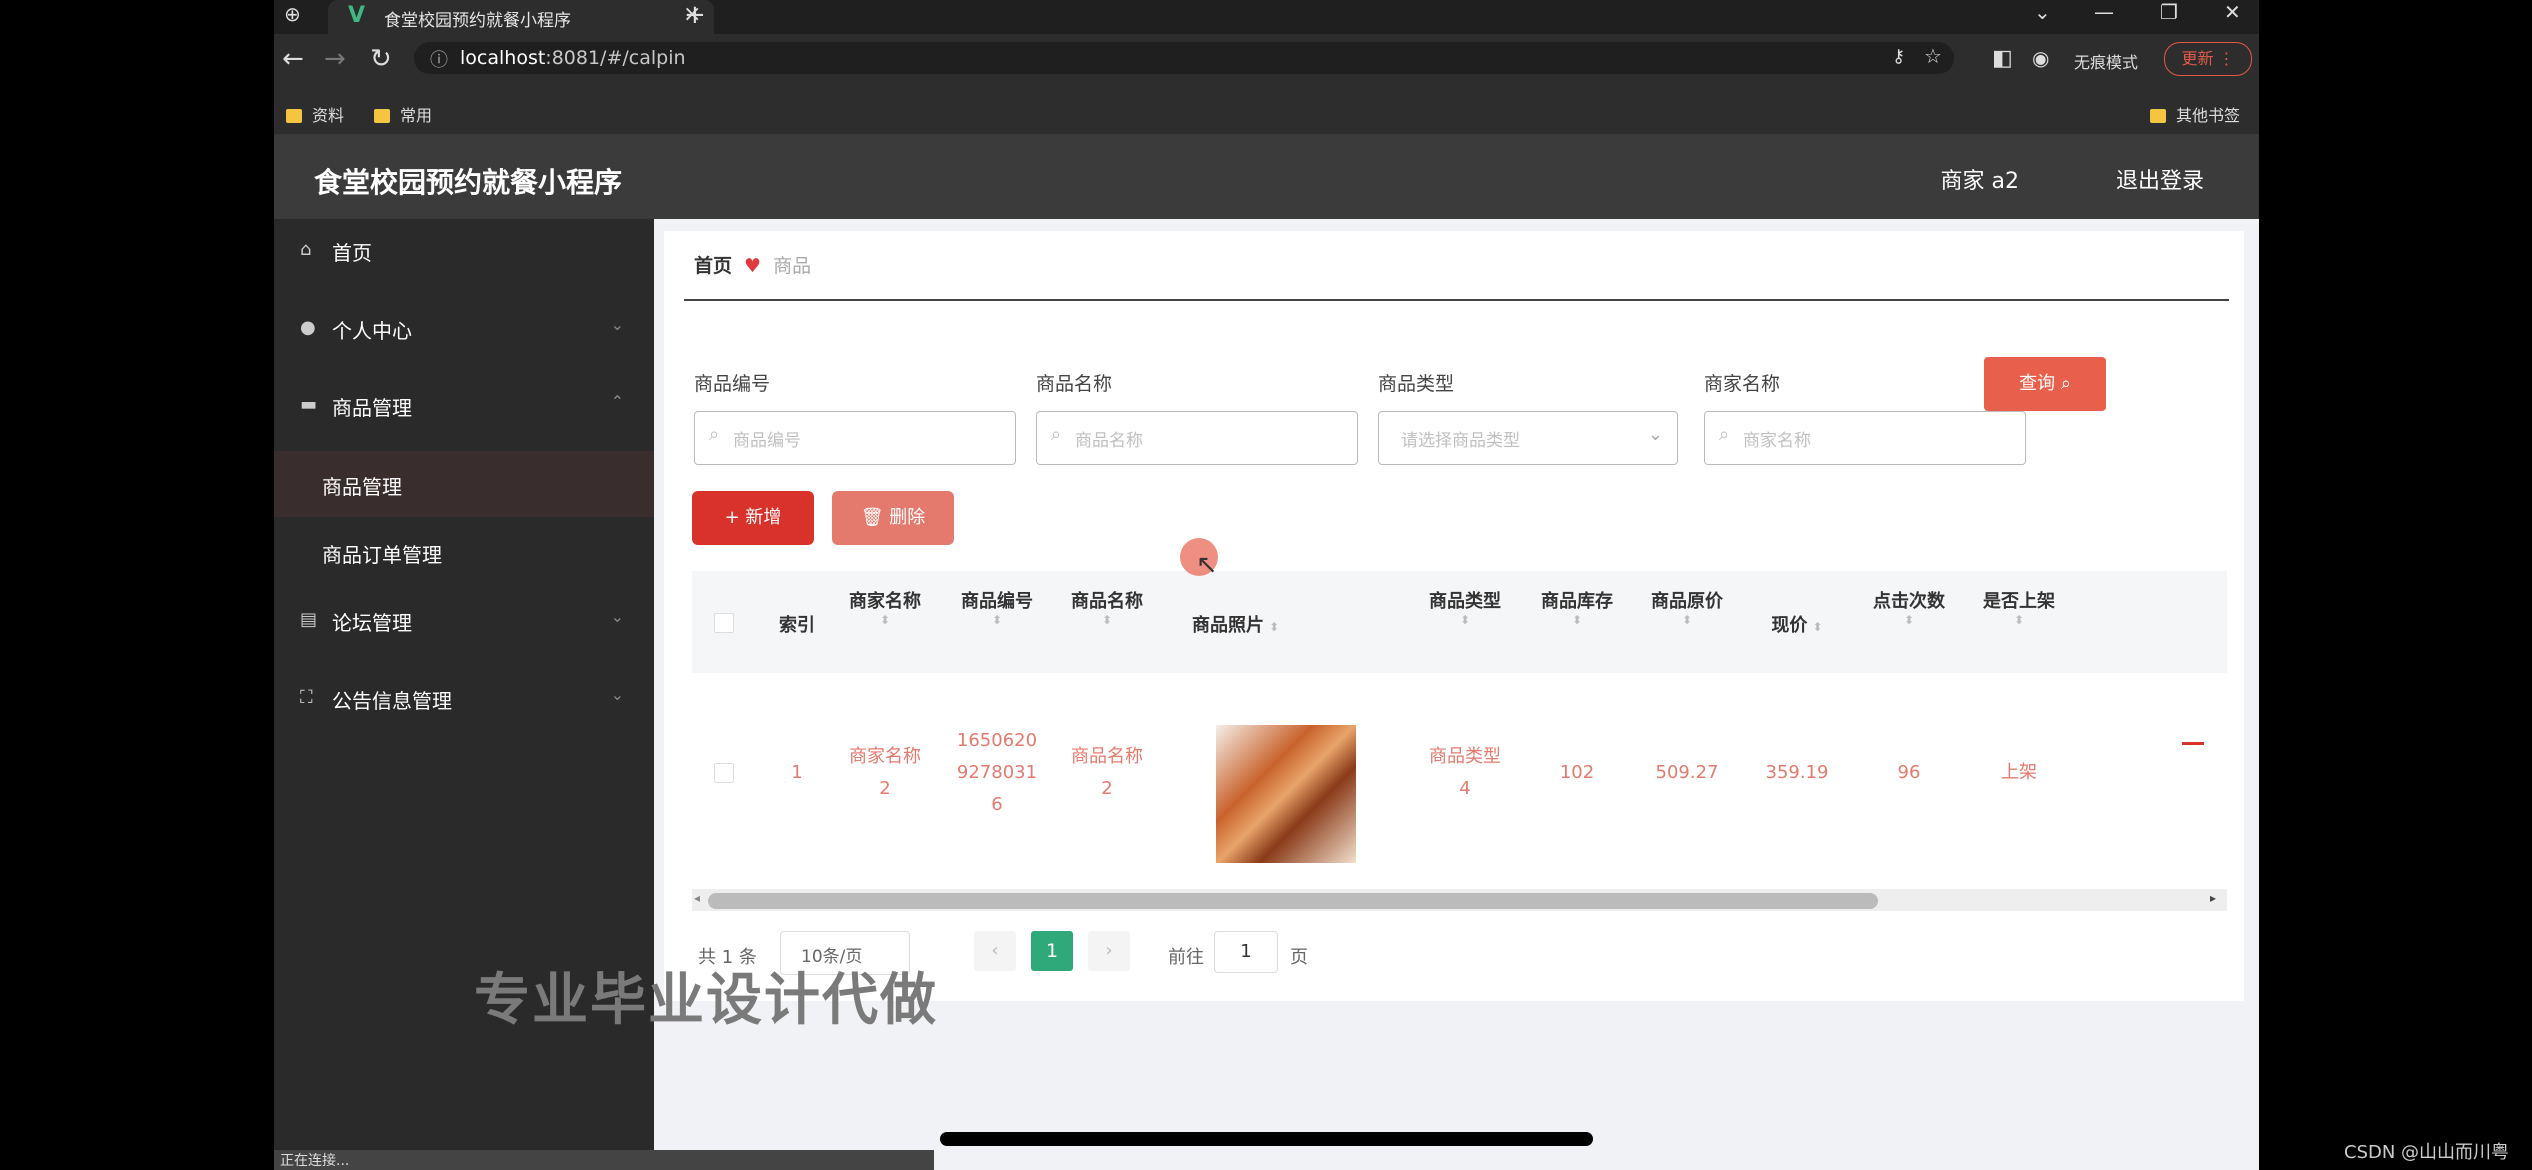 This screenshot has width=2532, height=1170. I want to click on cell-line: 6, so click(997, 804).